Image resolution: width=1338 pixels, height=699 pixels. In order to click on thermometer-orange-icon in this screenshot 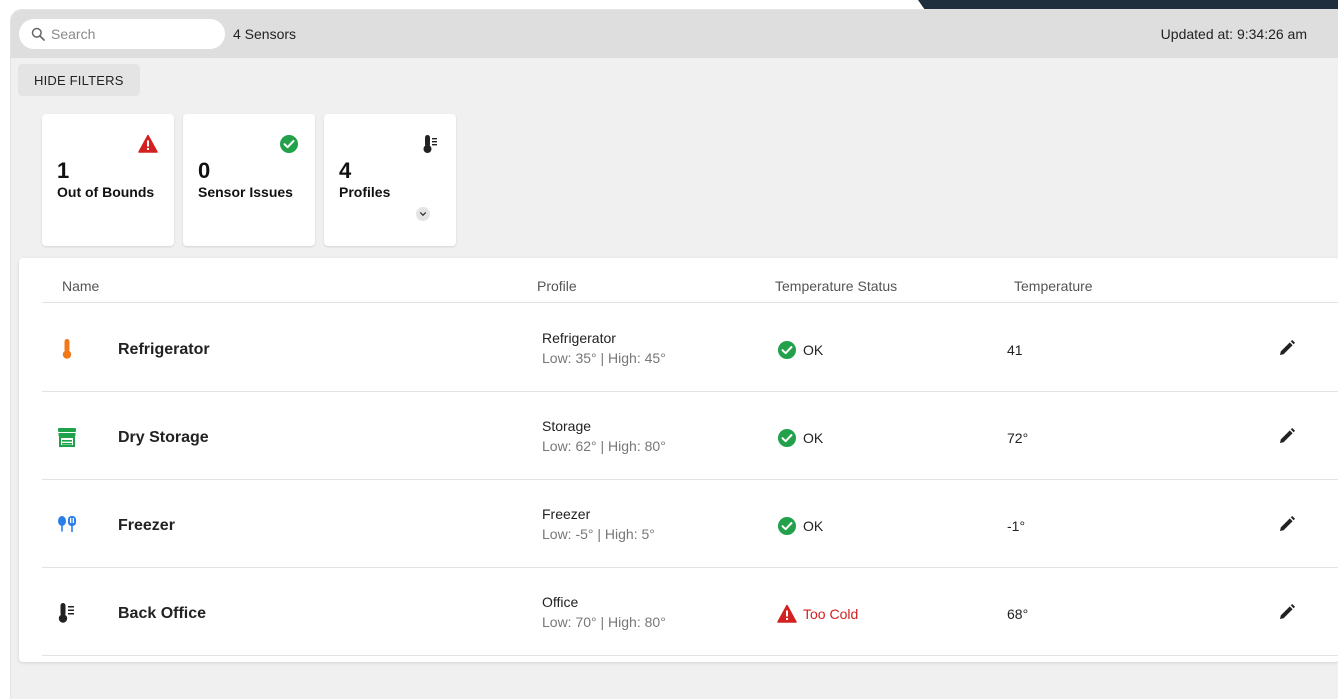, I will do `click(67, 349)`.